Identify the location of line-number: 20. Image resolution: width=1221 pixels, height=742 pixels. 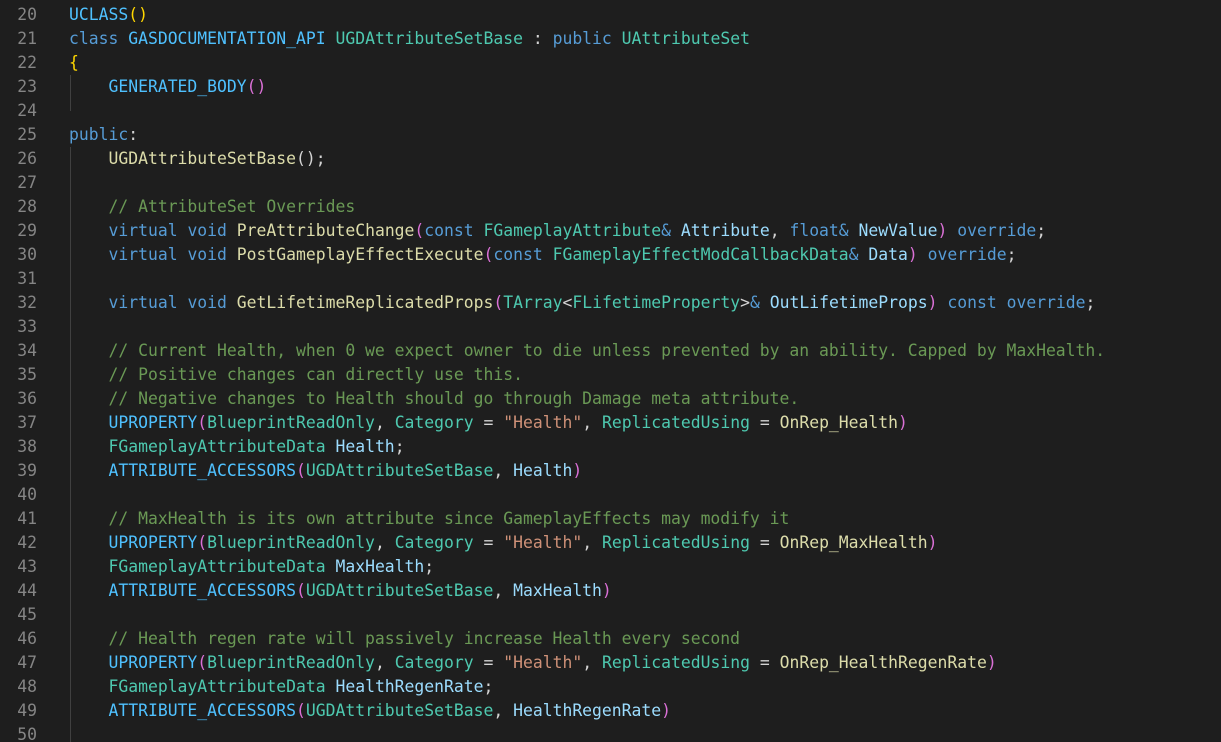
(27, 14).